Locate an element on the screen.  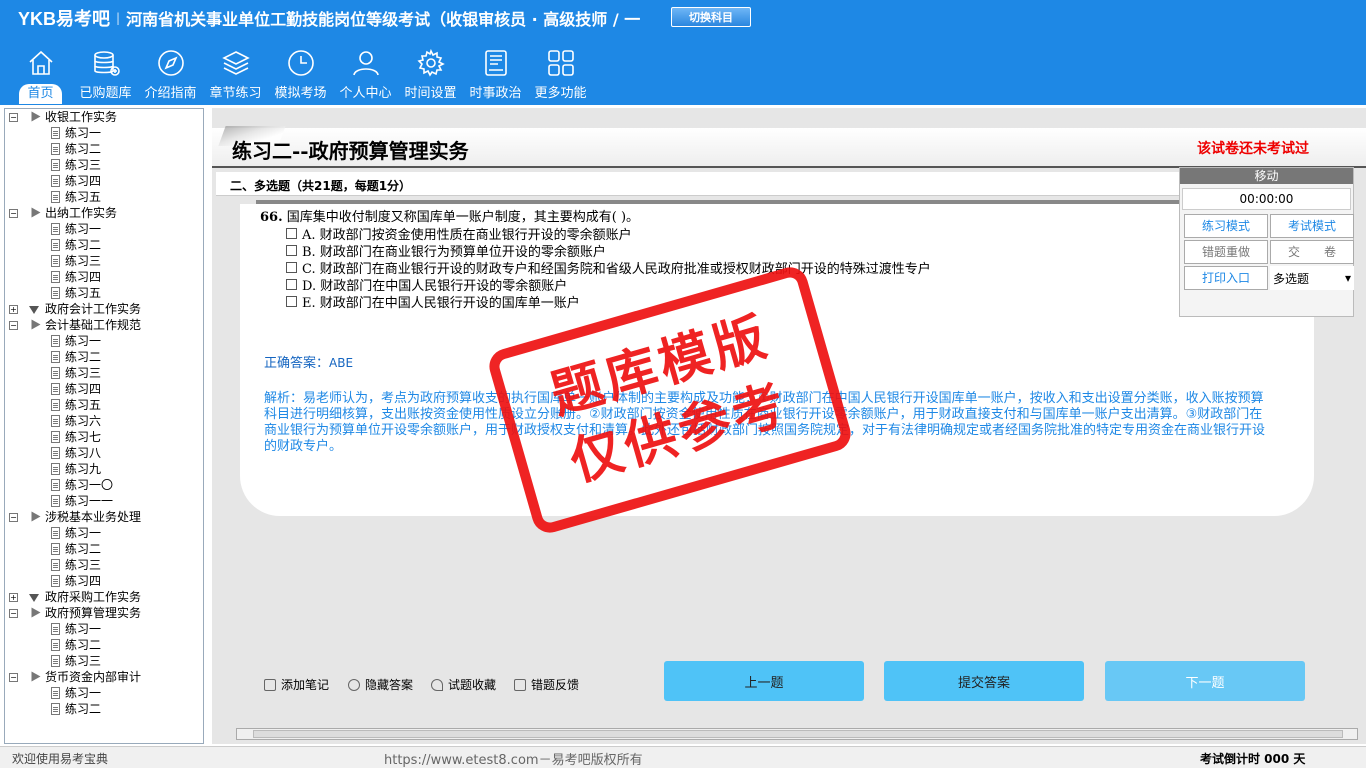
tree-group-label: 涉税基本业务处理 is located at coordinates (93, 517).